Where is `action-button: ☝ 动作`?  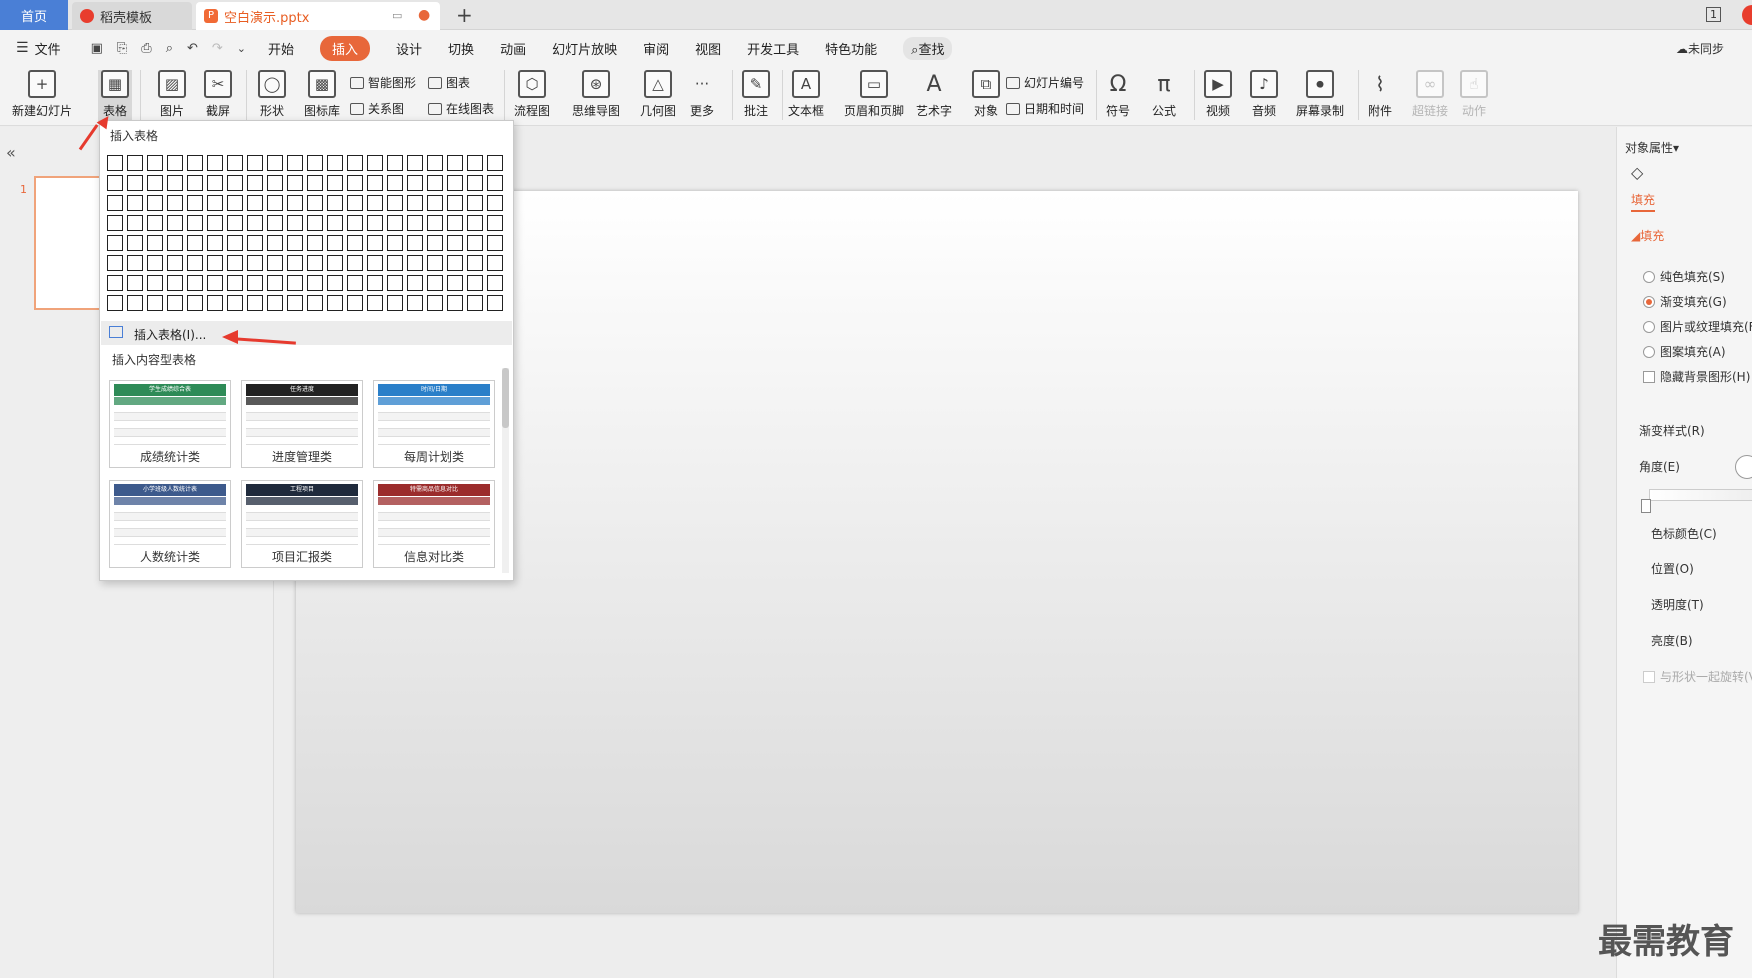 action-button: ☝ 动作 is located at coordinates (1474, 94).